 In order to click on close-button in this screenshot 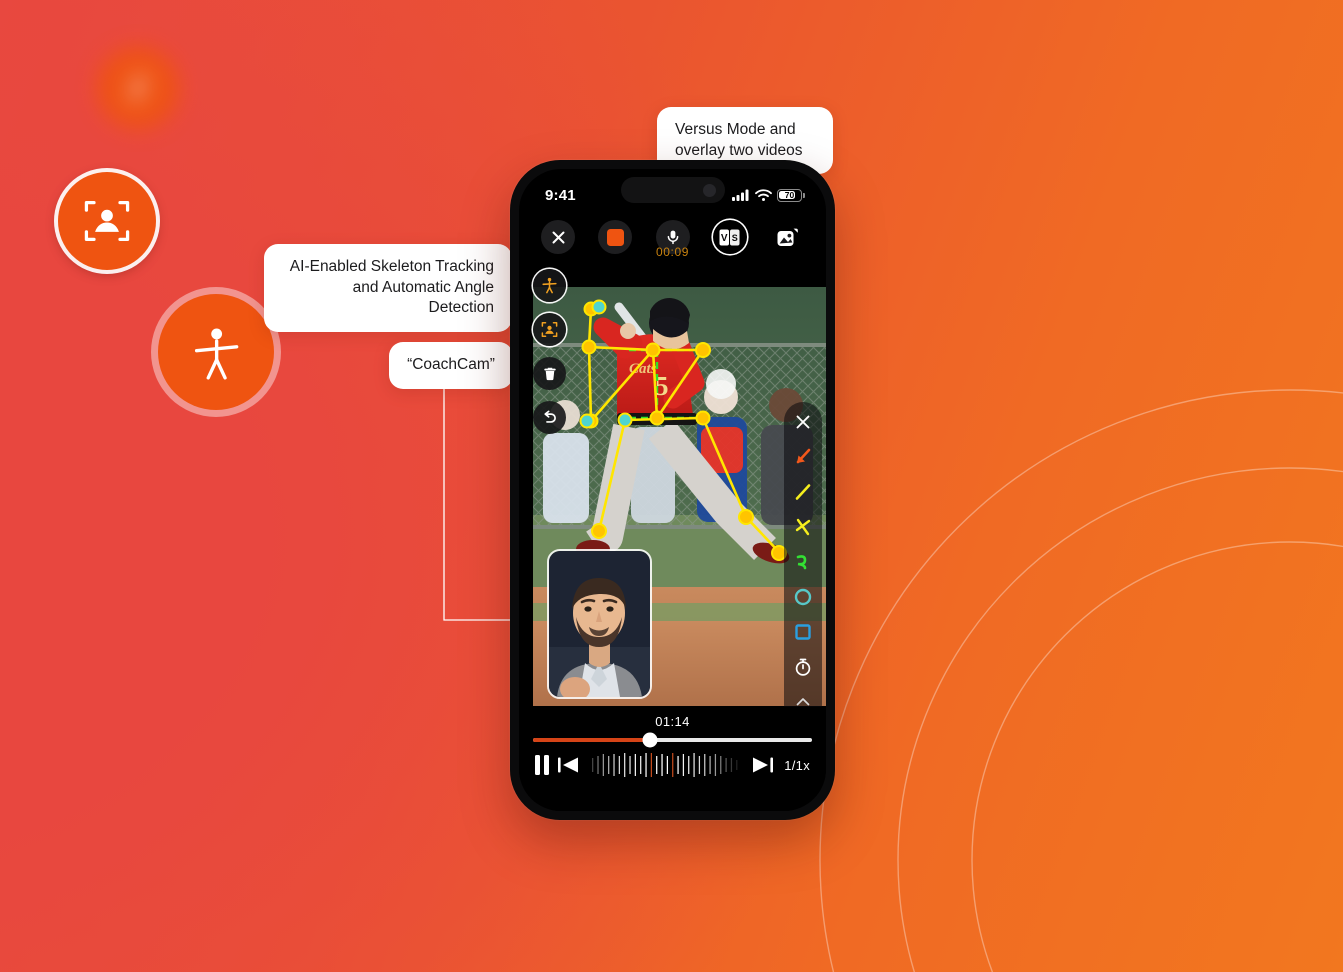, I will do `click(558, 237)`.